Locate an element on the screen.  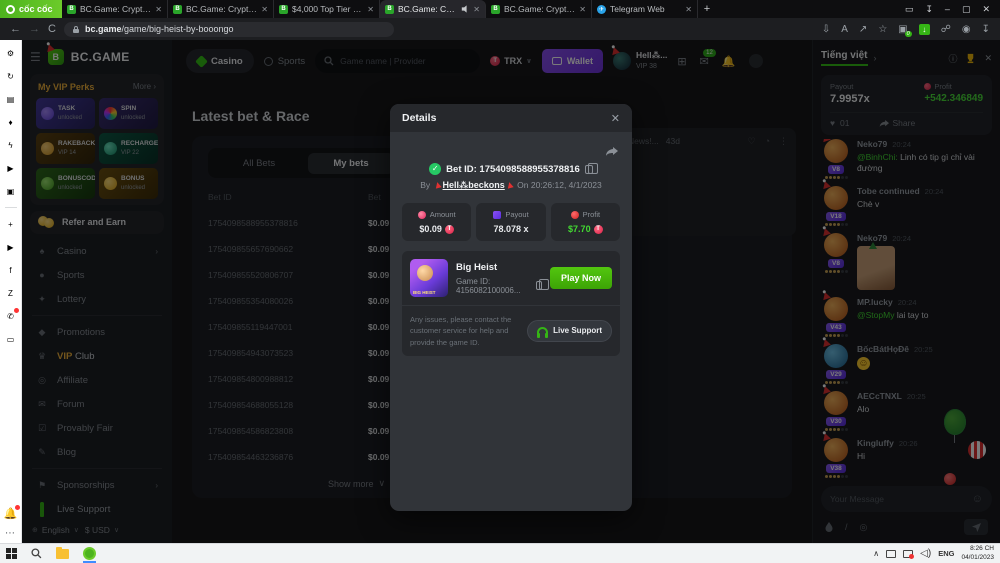
browser-sidebar-icon: + is located at coordinates (11, 224).